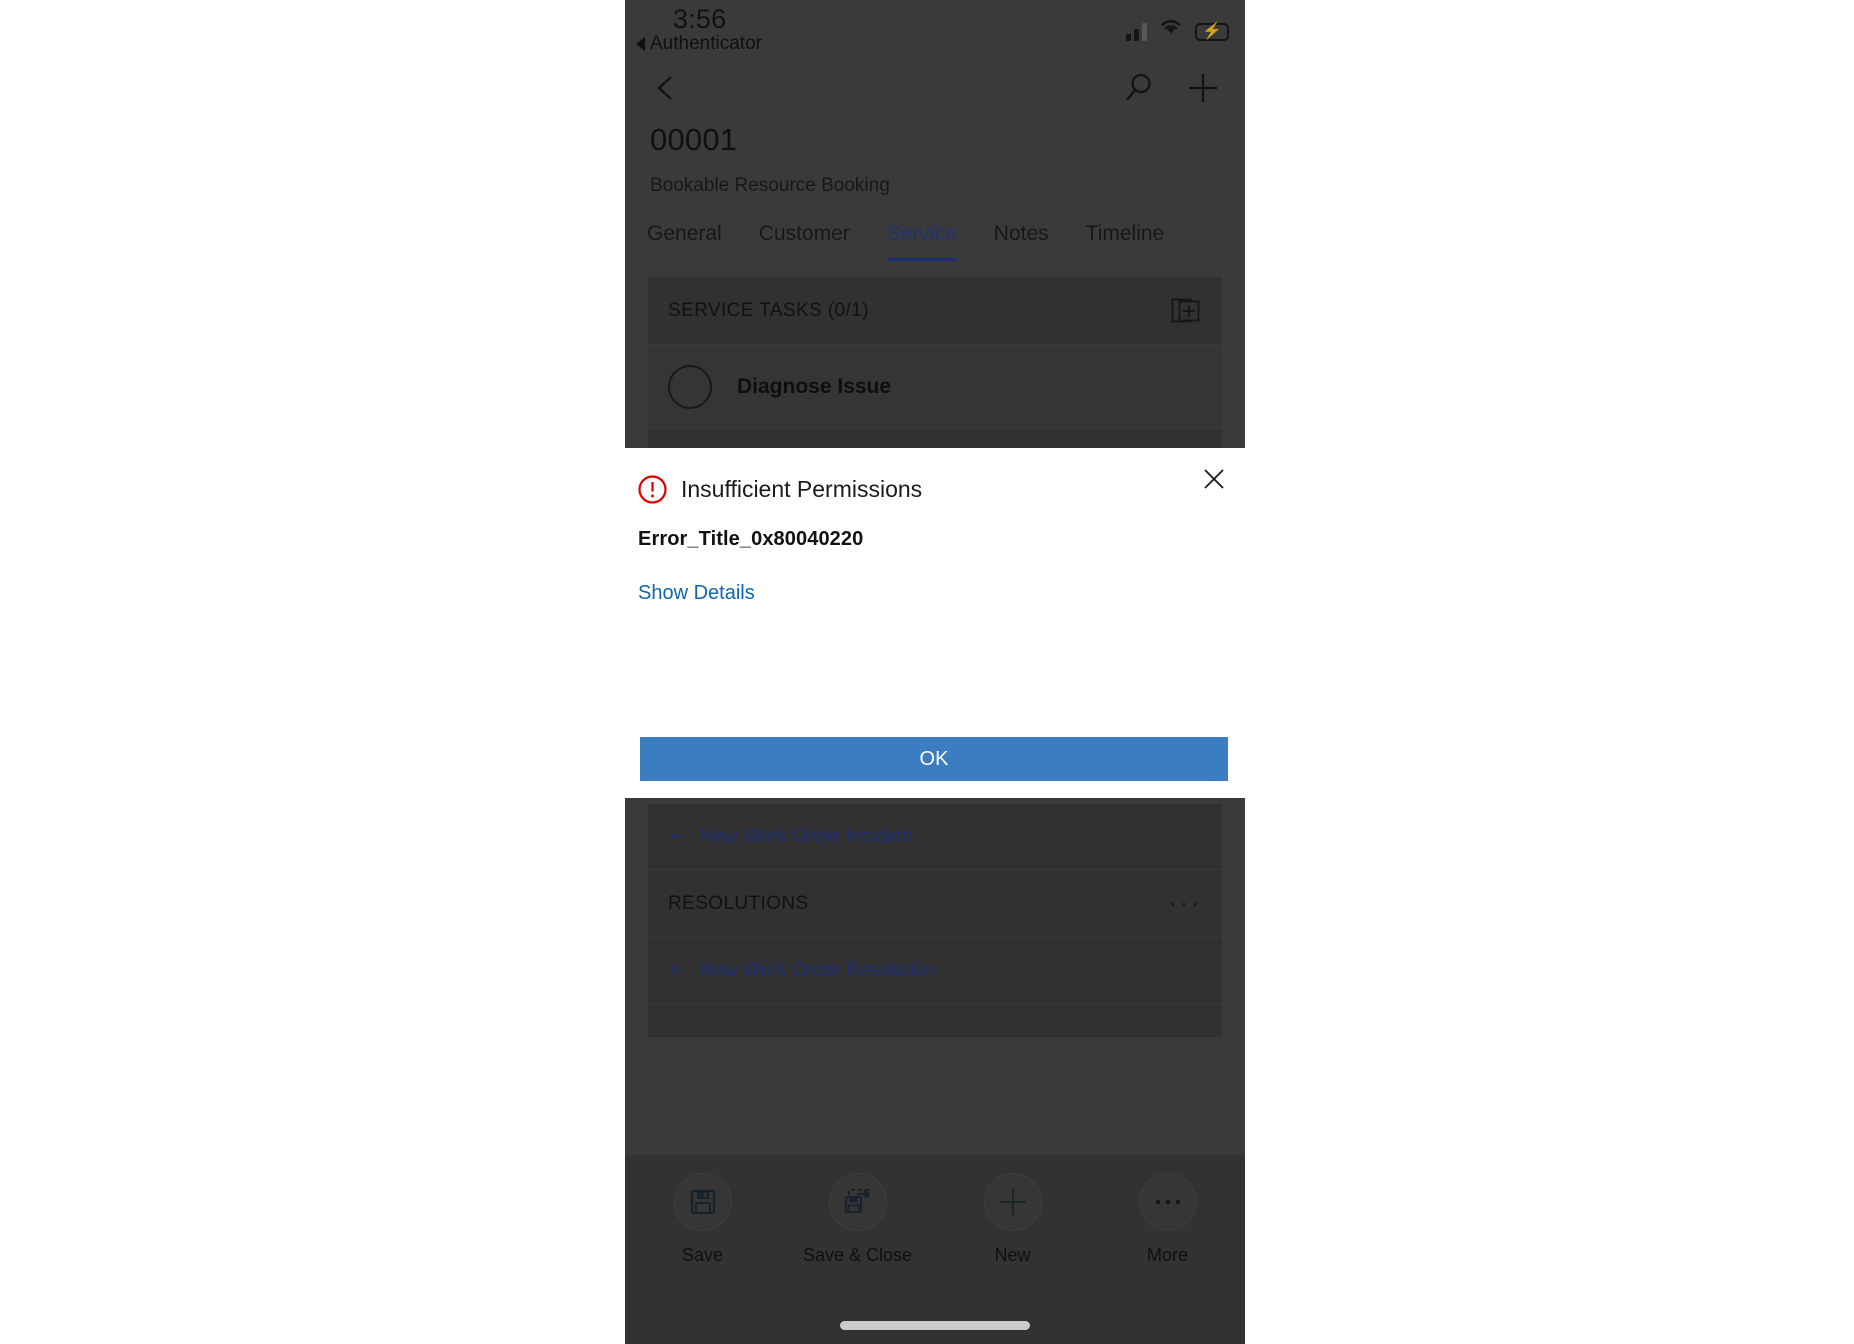 This screenshot has height=1344, width=1854. I want to click on service-task-label: Diagnose Issue, so click(814, 386).